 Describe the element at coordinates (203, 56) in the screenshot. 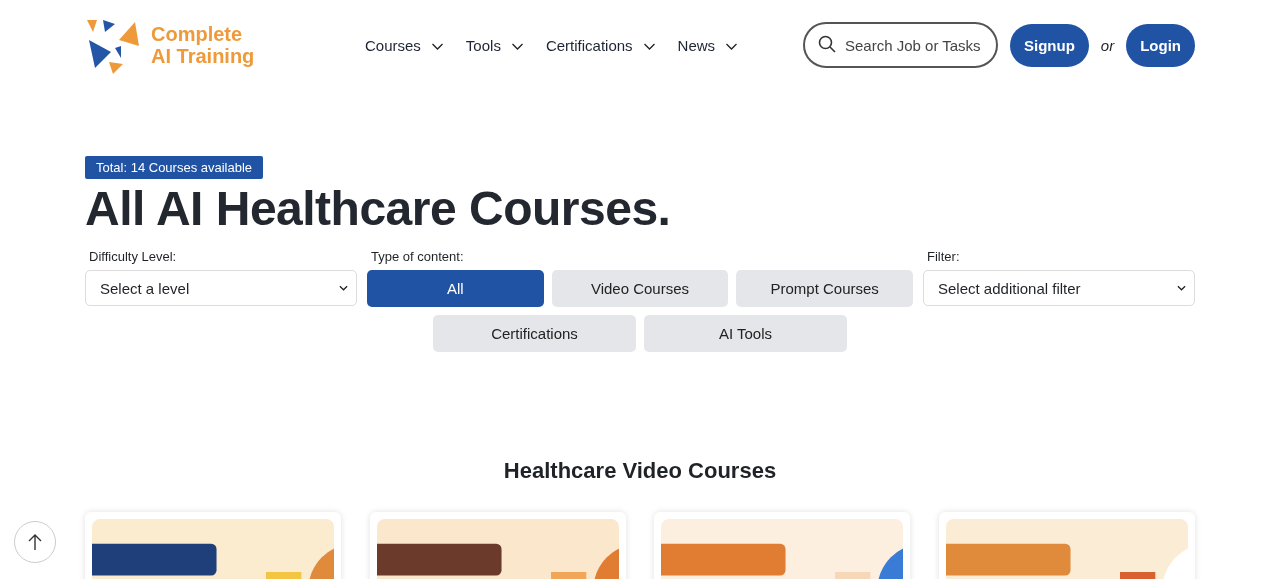

I see `logo-text: AI Training` at that location.